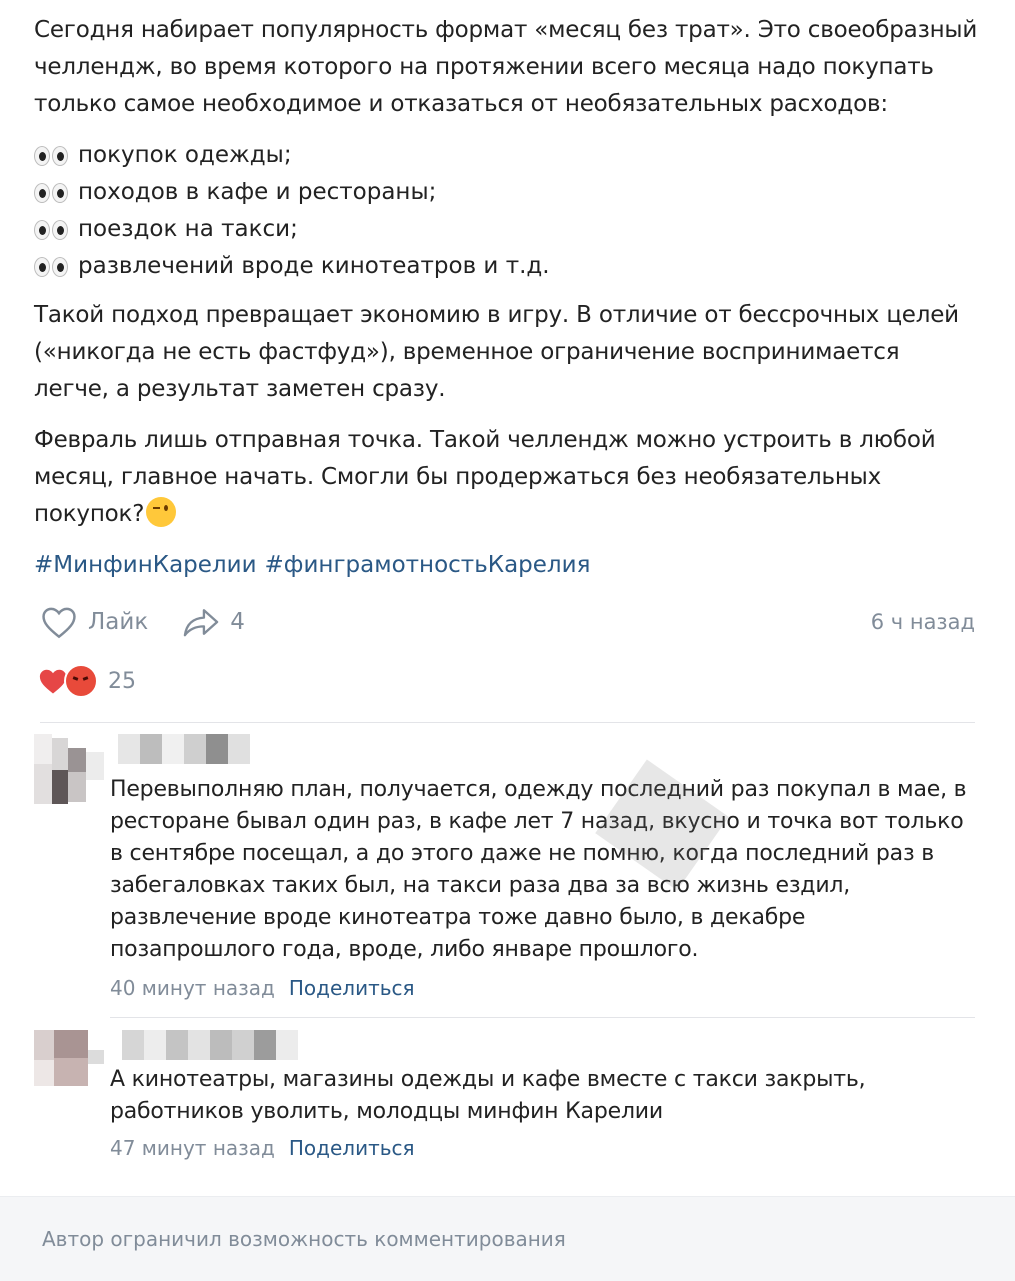  What do you see at coordinates (506, 155) in the screenshot?
I see `list-item: покупок одежды;` at bounding box center [506, 155].